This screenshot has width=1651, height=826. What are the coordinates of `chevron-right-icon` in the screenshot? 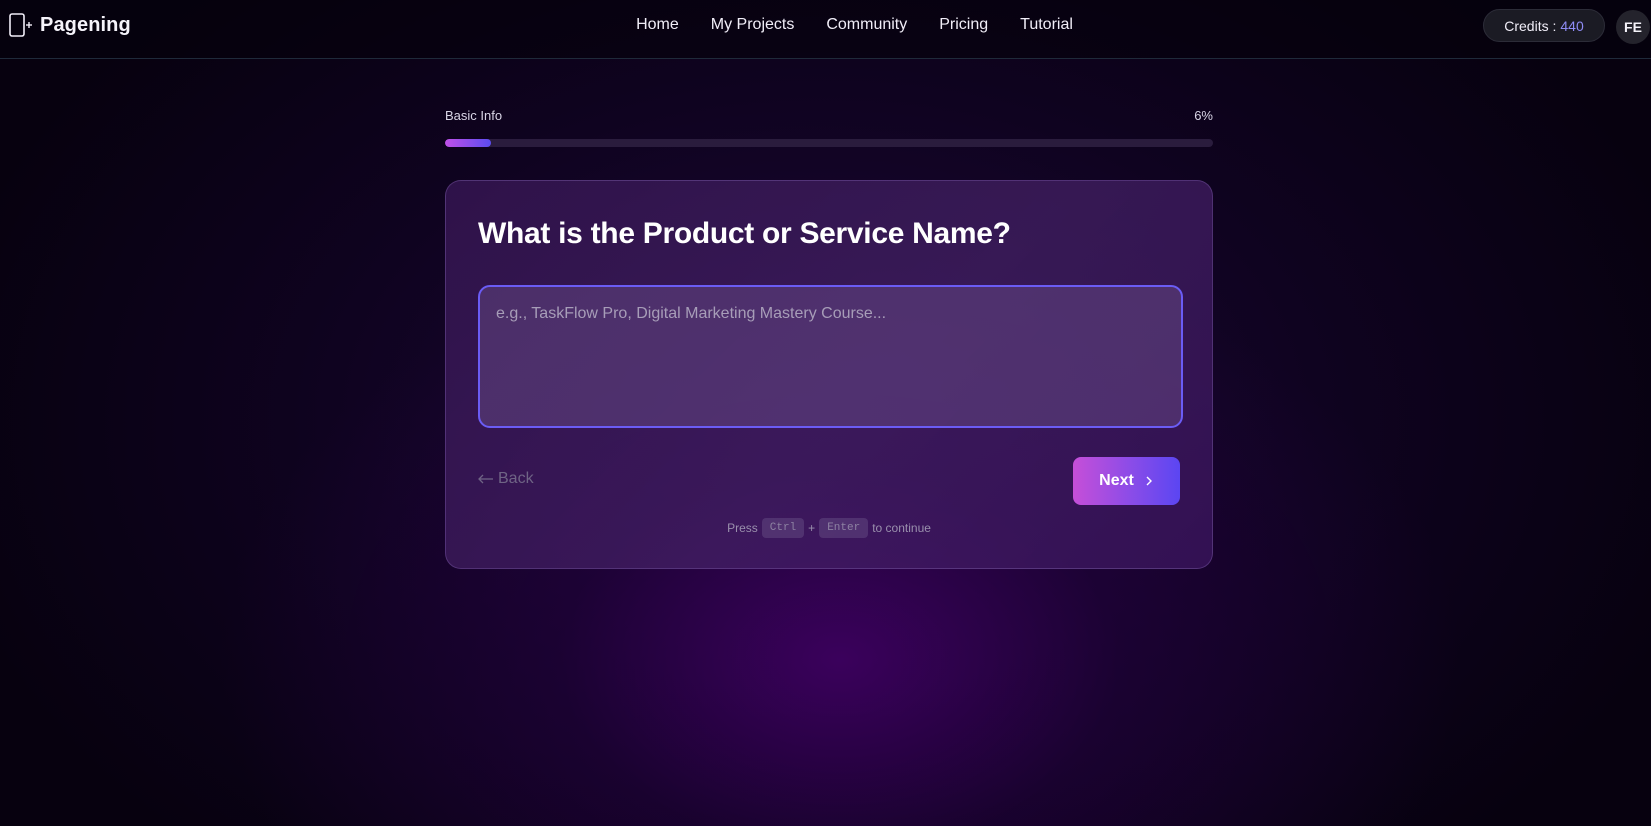 It's located at (1149, 481).